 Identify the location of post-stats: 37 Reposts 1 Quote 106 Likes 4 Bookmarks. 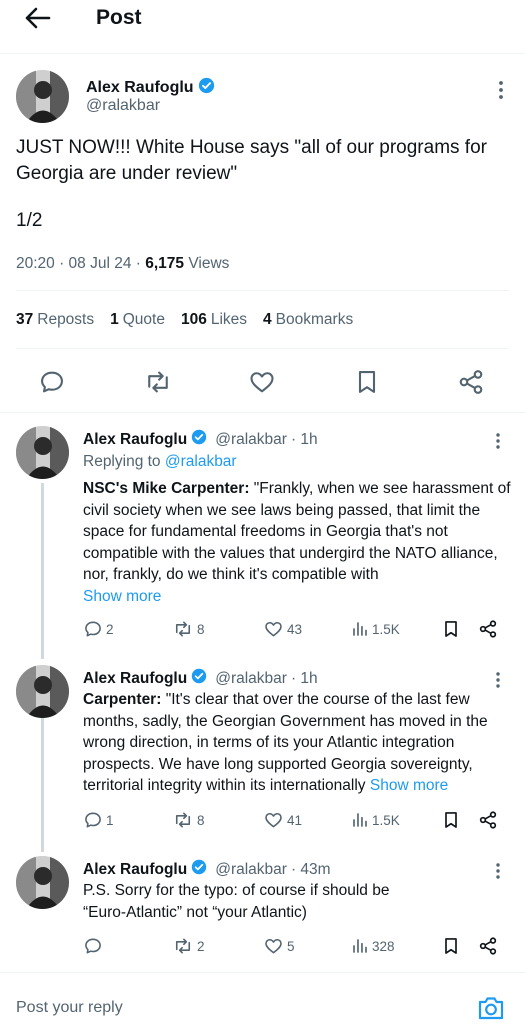
(184, 320).